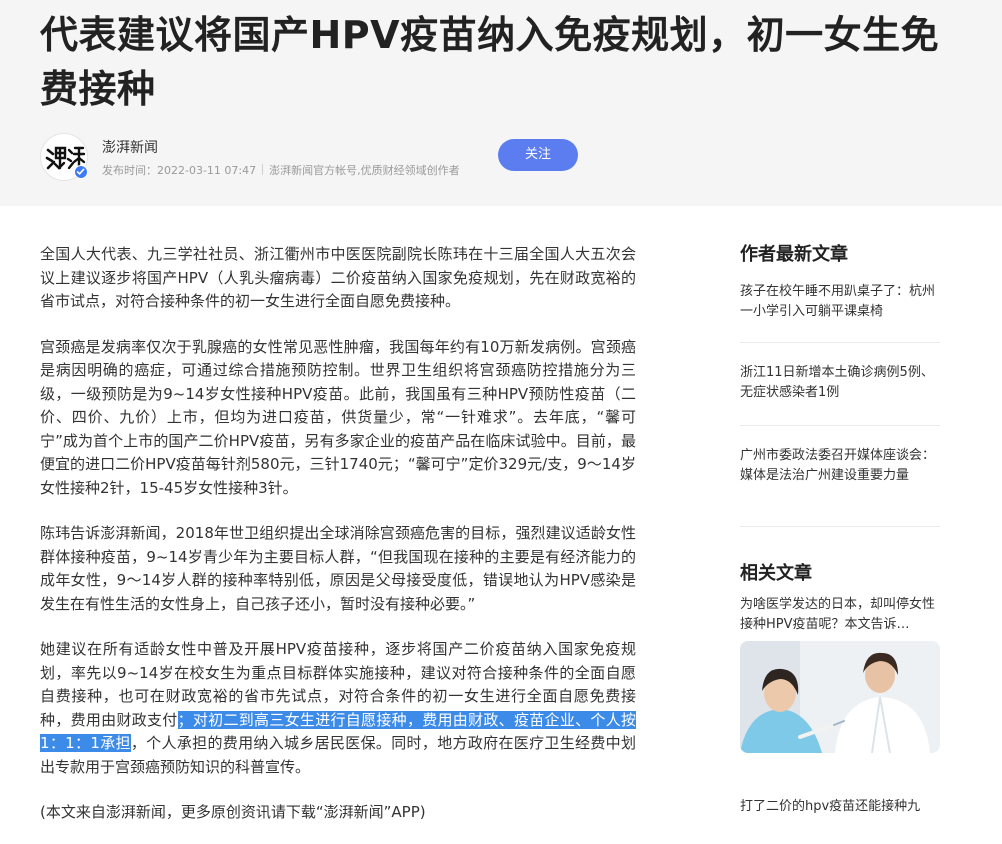 This screenshot has width=1002, height=844. I want to click on verified-badge-icon, so click(81, 172).